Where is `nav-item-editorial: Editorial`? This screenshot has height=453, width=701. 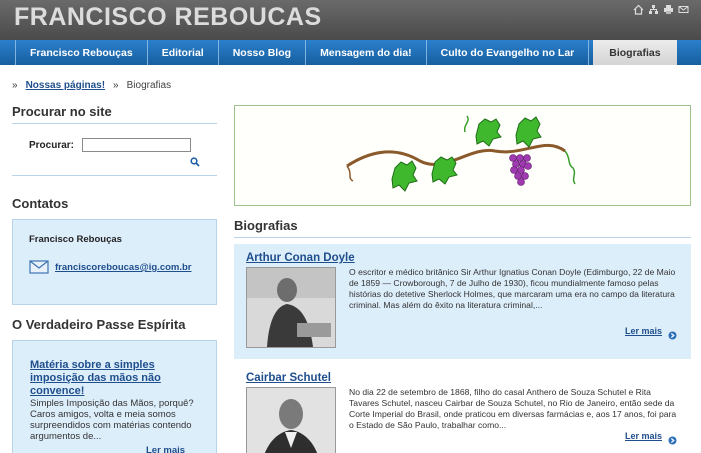 nav-item-editorial: Editorial is located at coordinates (183, 52).